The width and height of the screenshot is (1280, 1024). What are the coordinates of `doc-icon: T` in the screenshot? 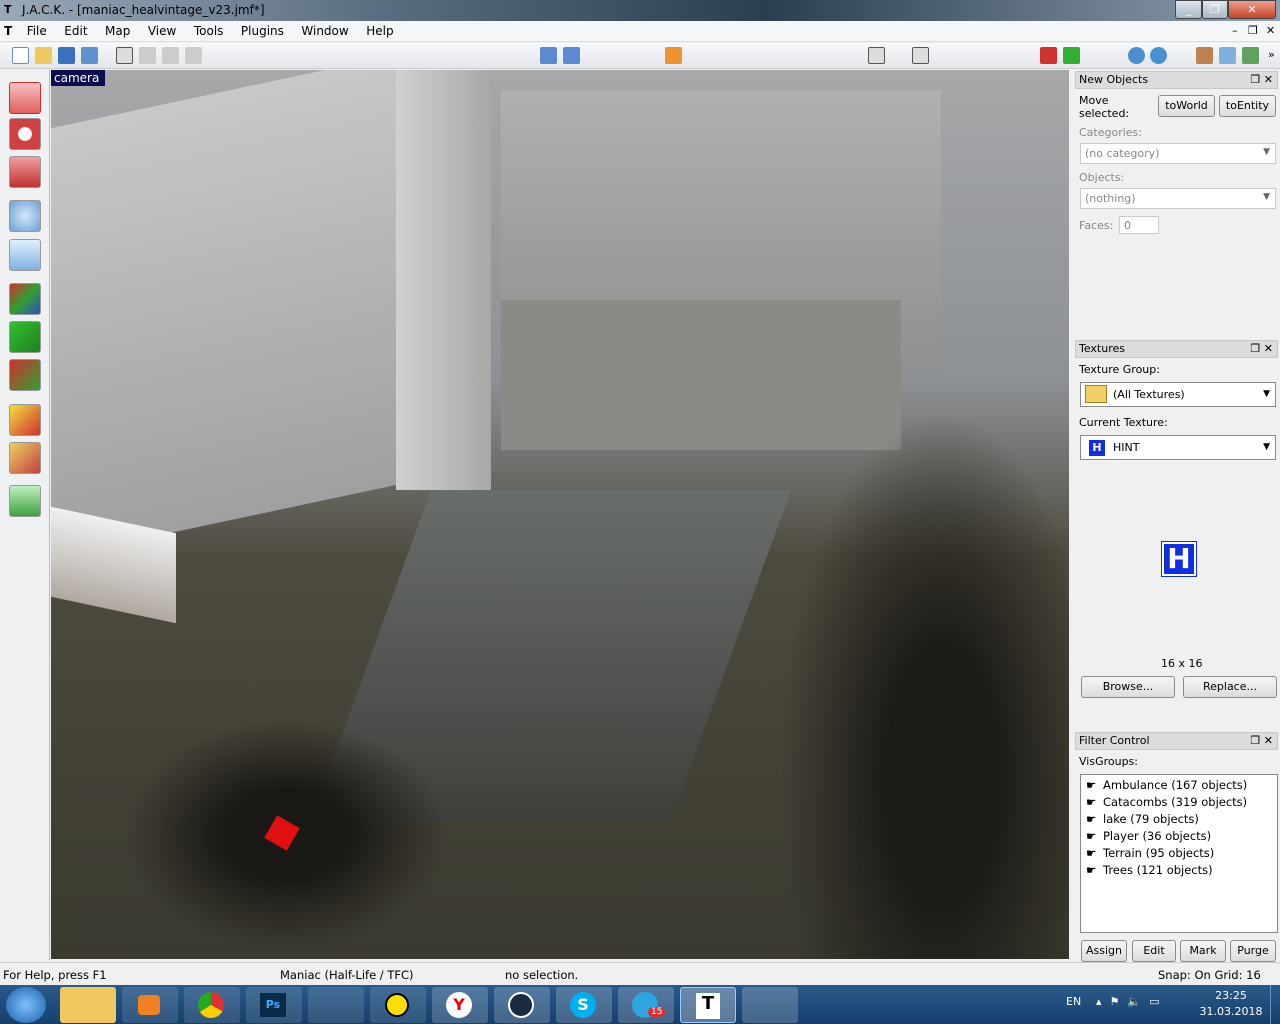 It's located at (8, 31).